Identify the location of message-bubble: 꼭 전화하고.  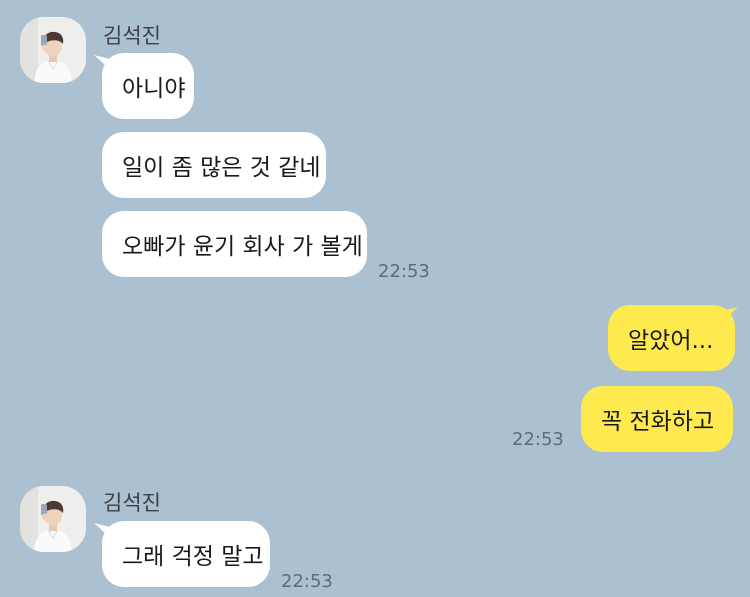
(657, 419).